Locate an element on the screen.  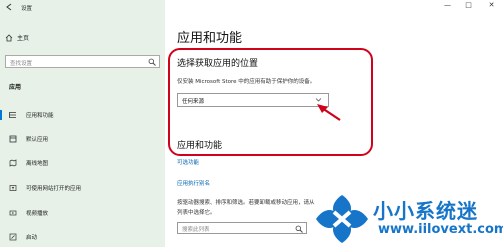
watermark-logo is located at coordinates (342, 219).